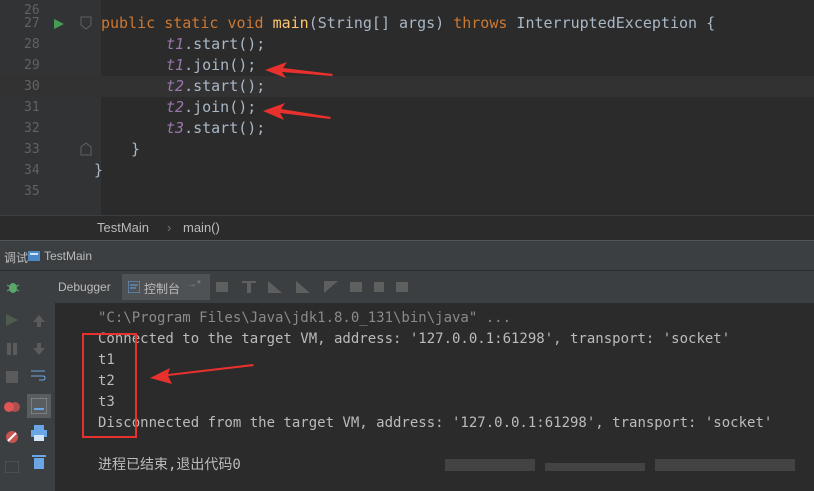 The image size is (814, 491). I want to click on trash-icon, so click(39, 461).